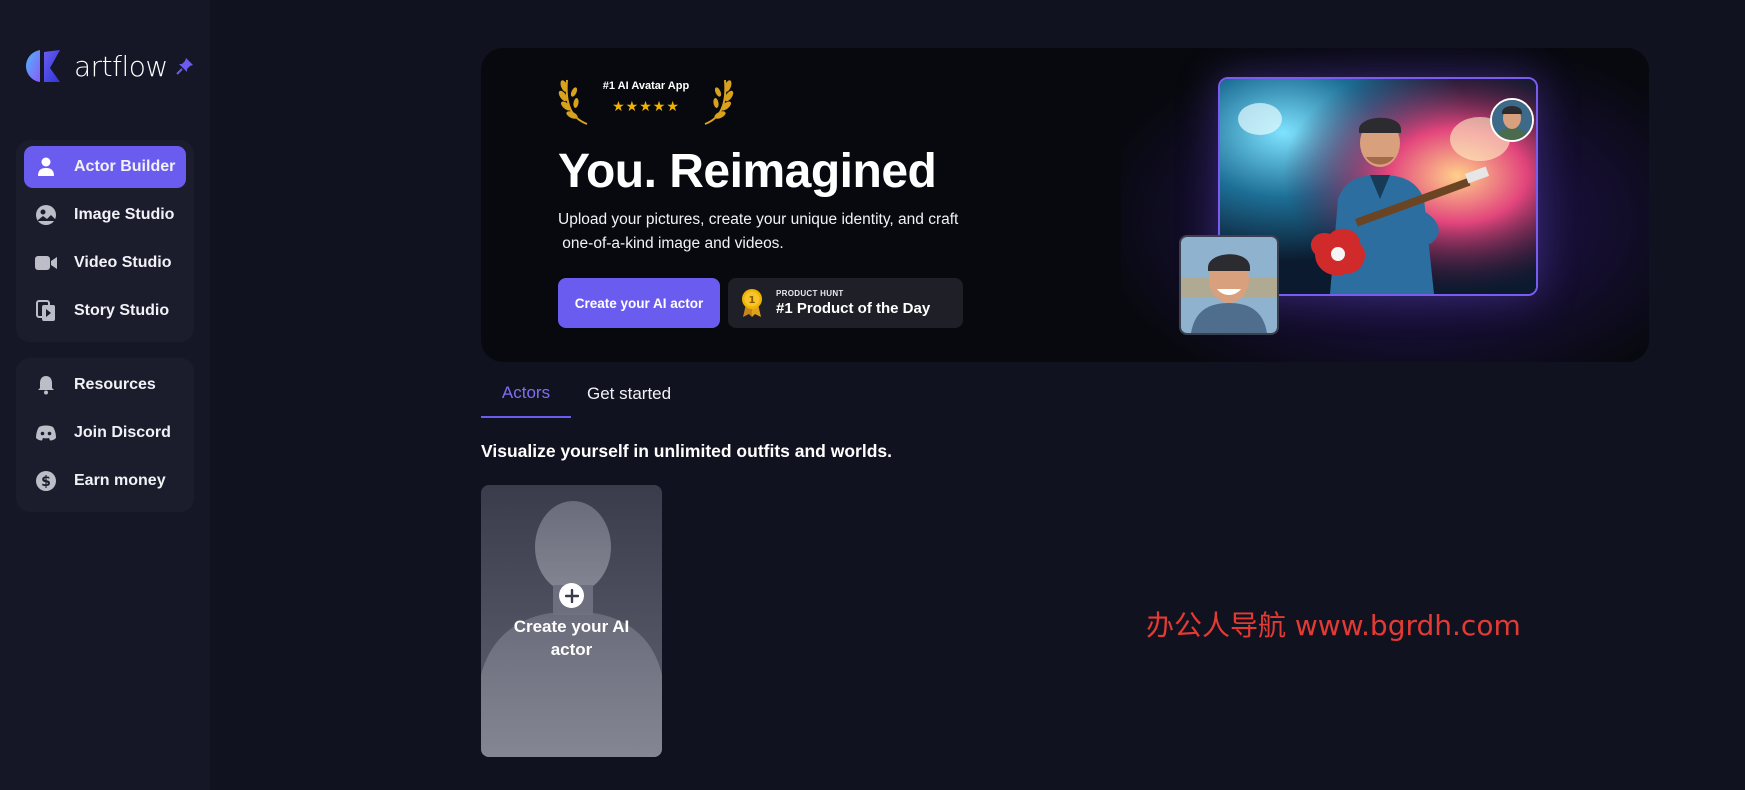 This screenshot has width=1745, height=790. What do you see at coordinates (46, 433) in the screenshot?
I see `discord-icon` at bounding box center [46, 433].